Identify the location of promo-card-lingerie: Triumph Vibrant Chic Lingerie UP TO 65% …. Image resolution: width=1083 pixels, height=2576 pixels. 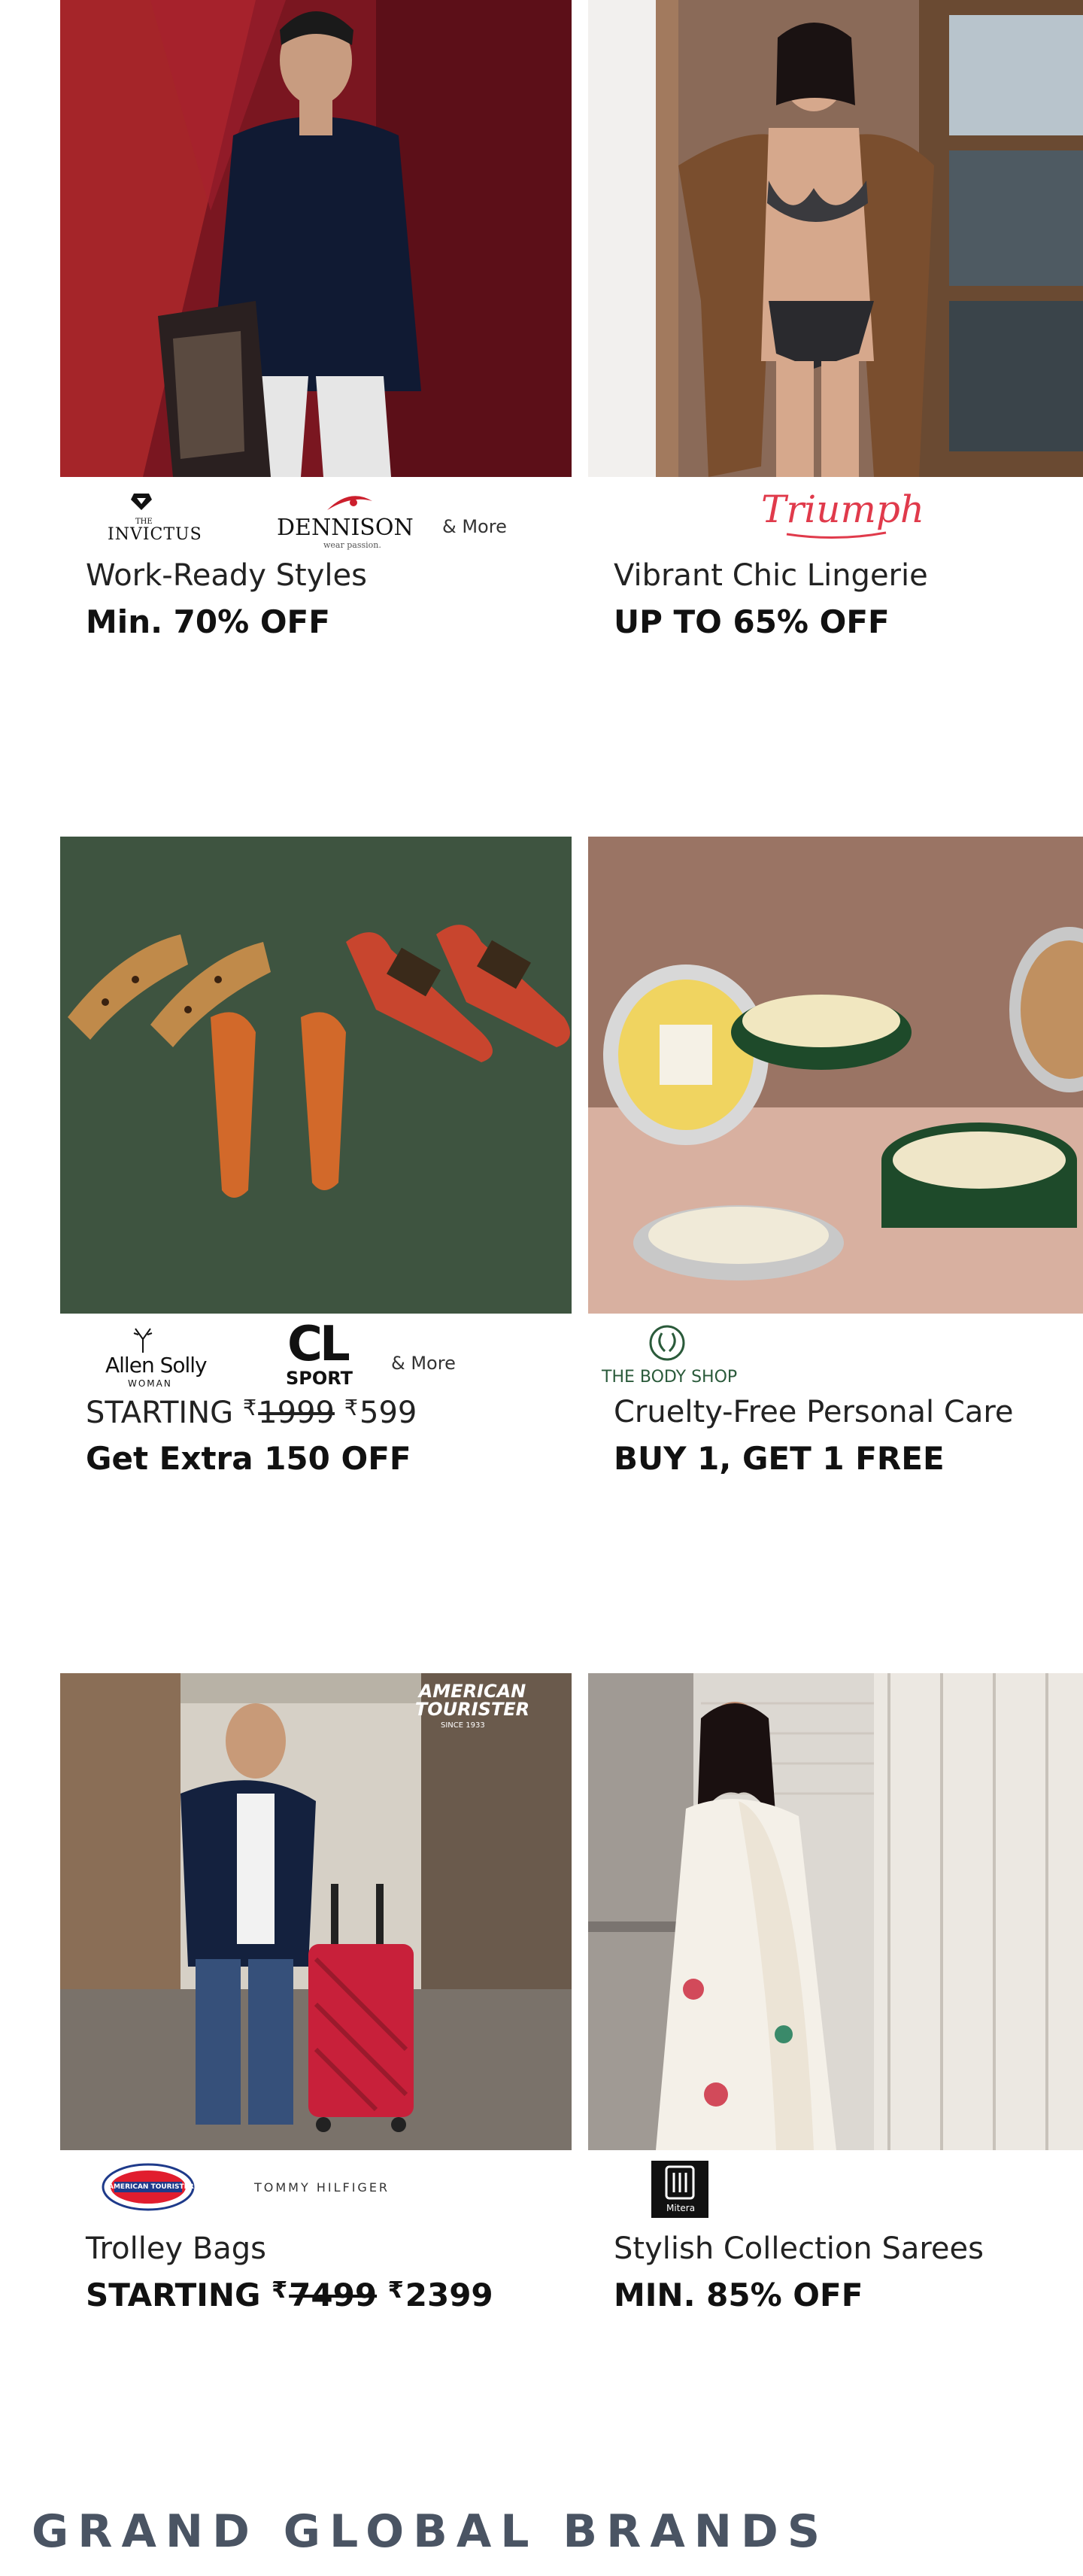
(835, 336).